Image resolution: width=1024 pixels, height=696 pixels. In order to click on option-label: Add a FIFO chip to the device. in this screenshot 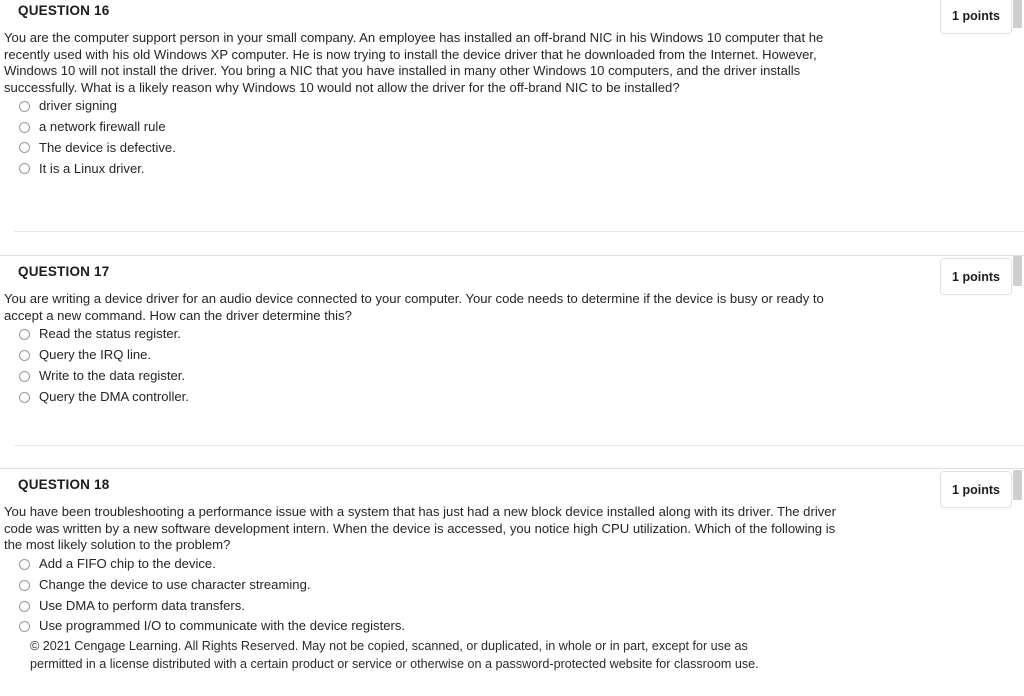, I will do `click(127, 563)`.